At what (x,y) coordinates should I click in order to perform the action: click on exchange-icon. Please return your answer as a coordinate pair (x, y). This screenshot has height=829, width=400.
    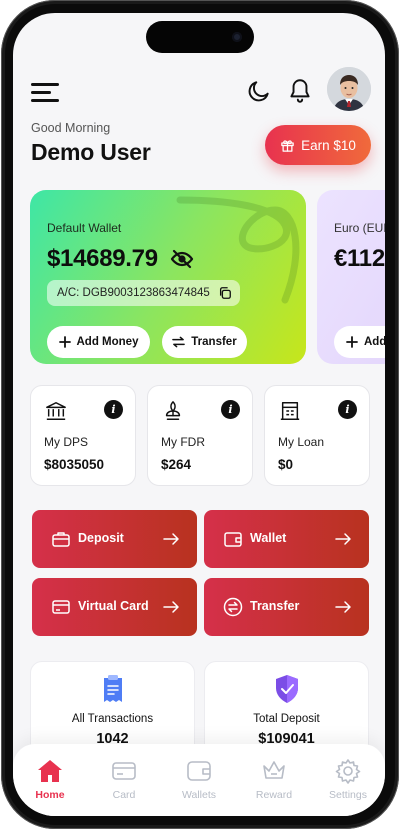
    Looking at the image, I should click on (233, 607).